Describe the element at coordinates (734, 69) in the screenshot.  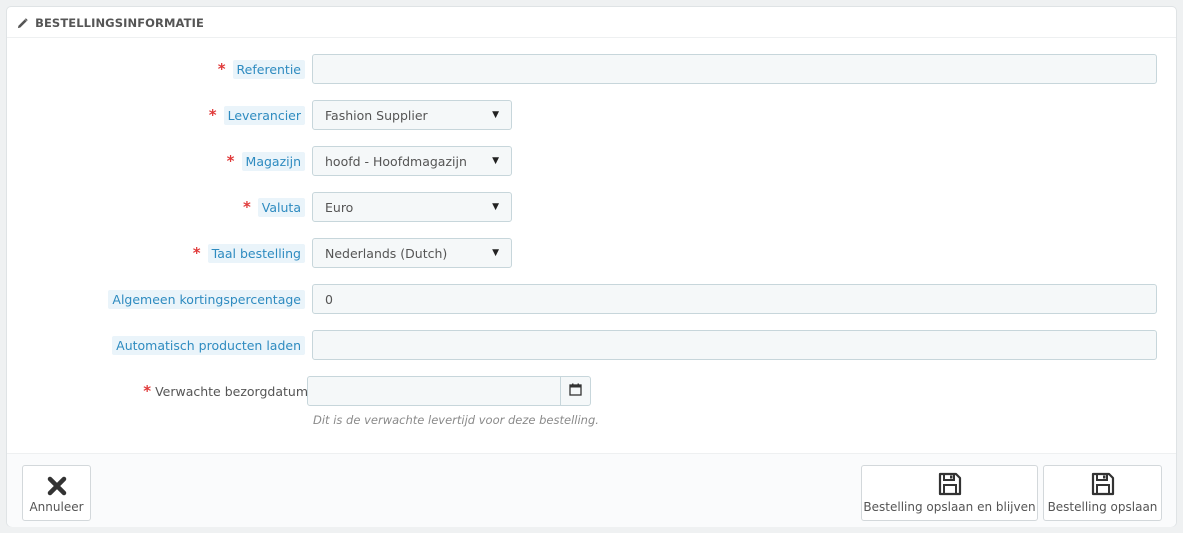
I see `reference-input` at that location.